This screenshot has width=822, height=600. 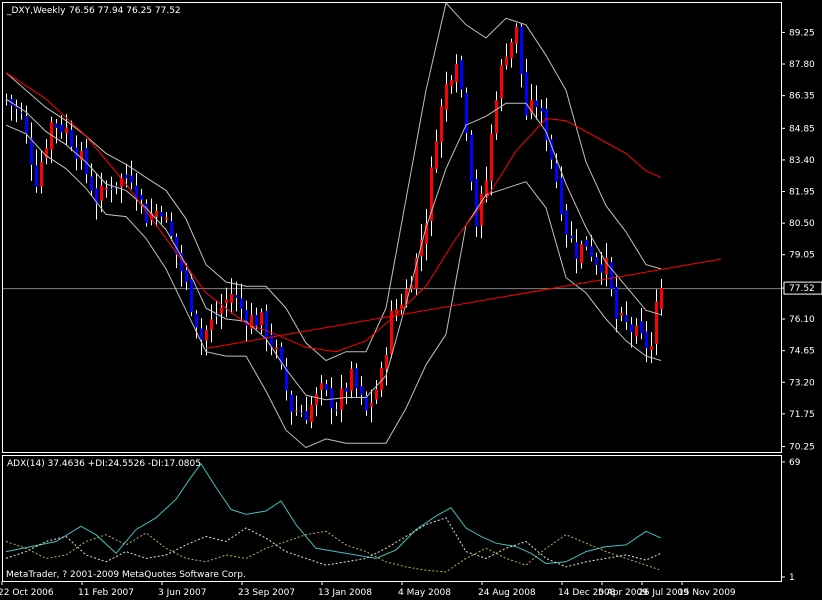 I want to click on adx-line, so click(x=333, y=513).